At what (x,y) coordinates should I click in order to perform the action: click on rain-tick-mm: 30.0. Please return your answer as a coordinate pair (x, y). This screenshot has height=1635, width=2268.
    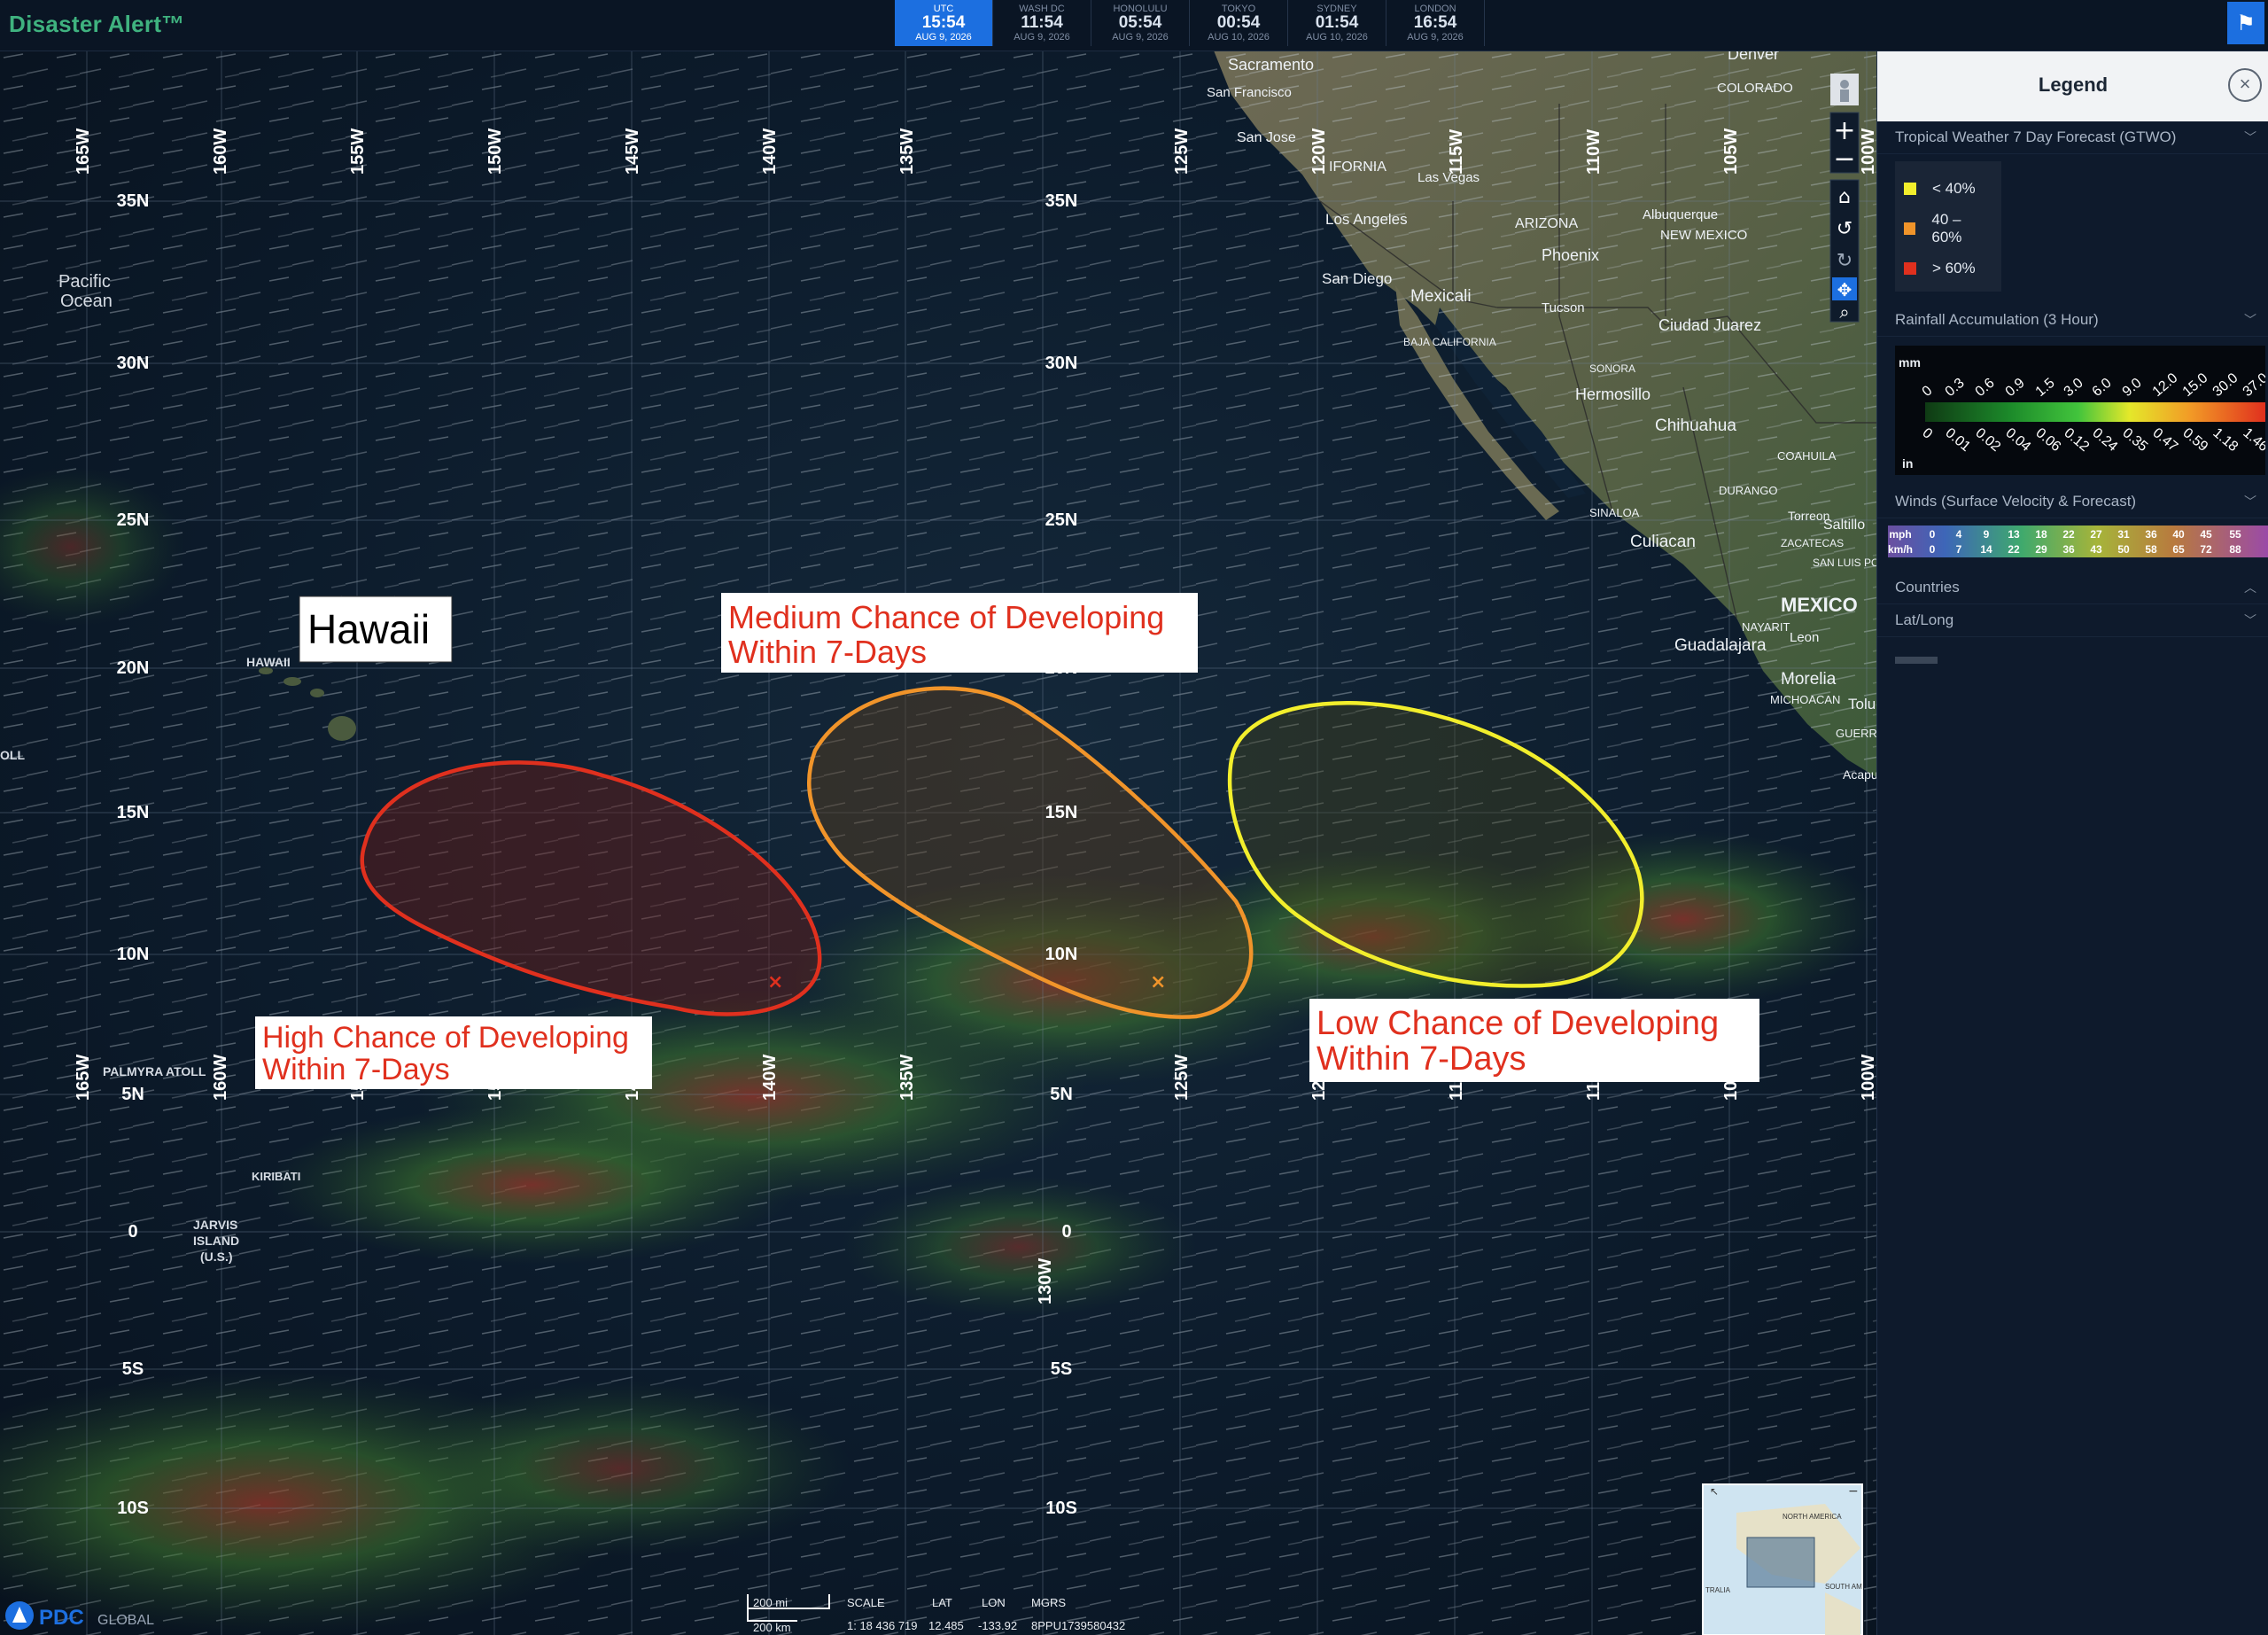
    Looking at the image, I should click on (2225, 385).